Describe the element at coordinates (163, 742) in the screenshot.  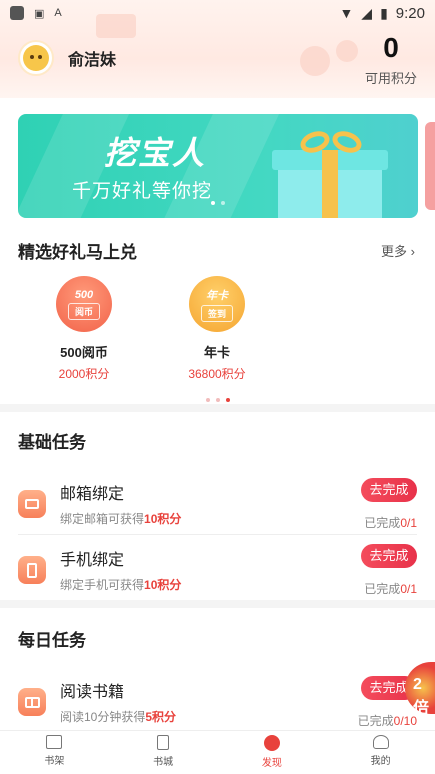
I see `bookstore-icon` at that location.